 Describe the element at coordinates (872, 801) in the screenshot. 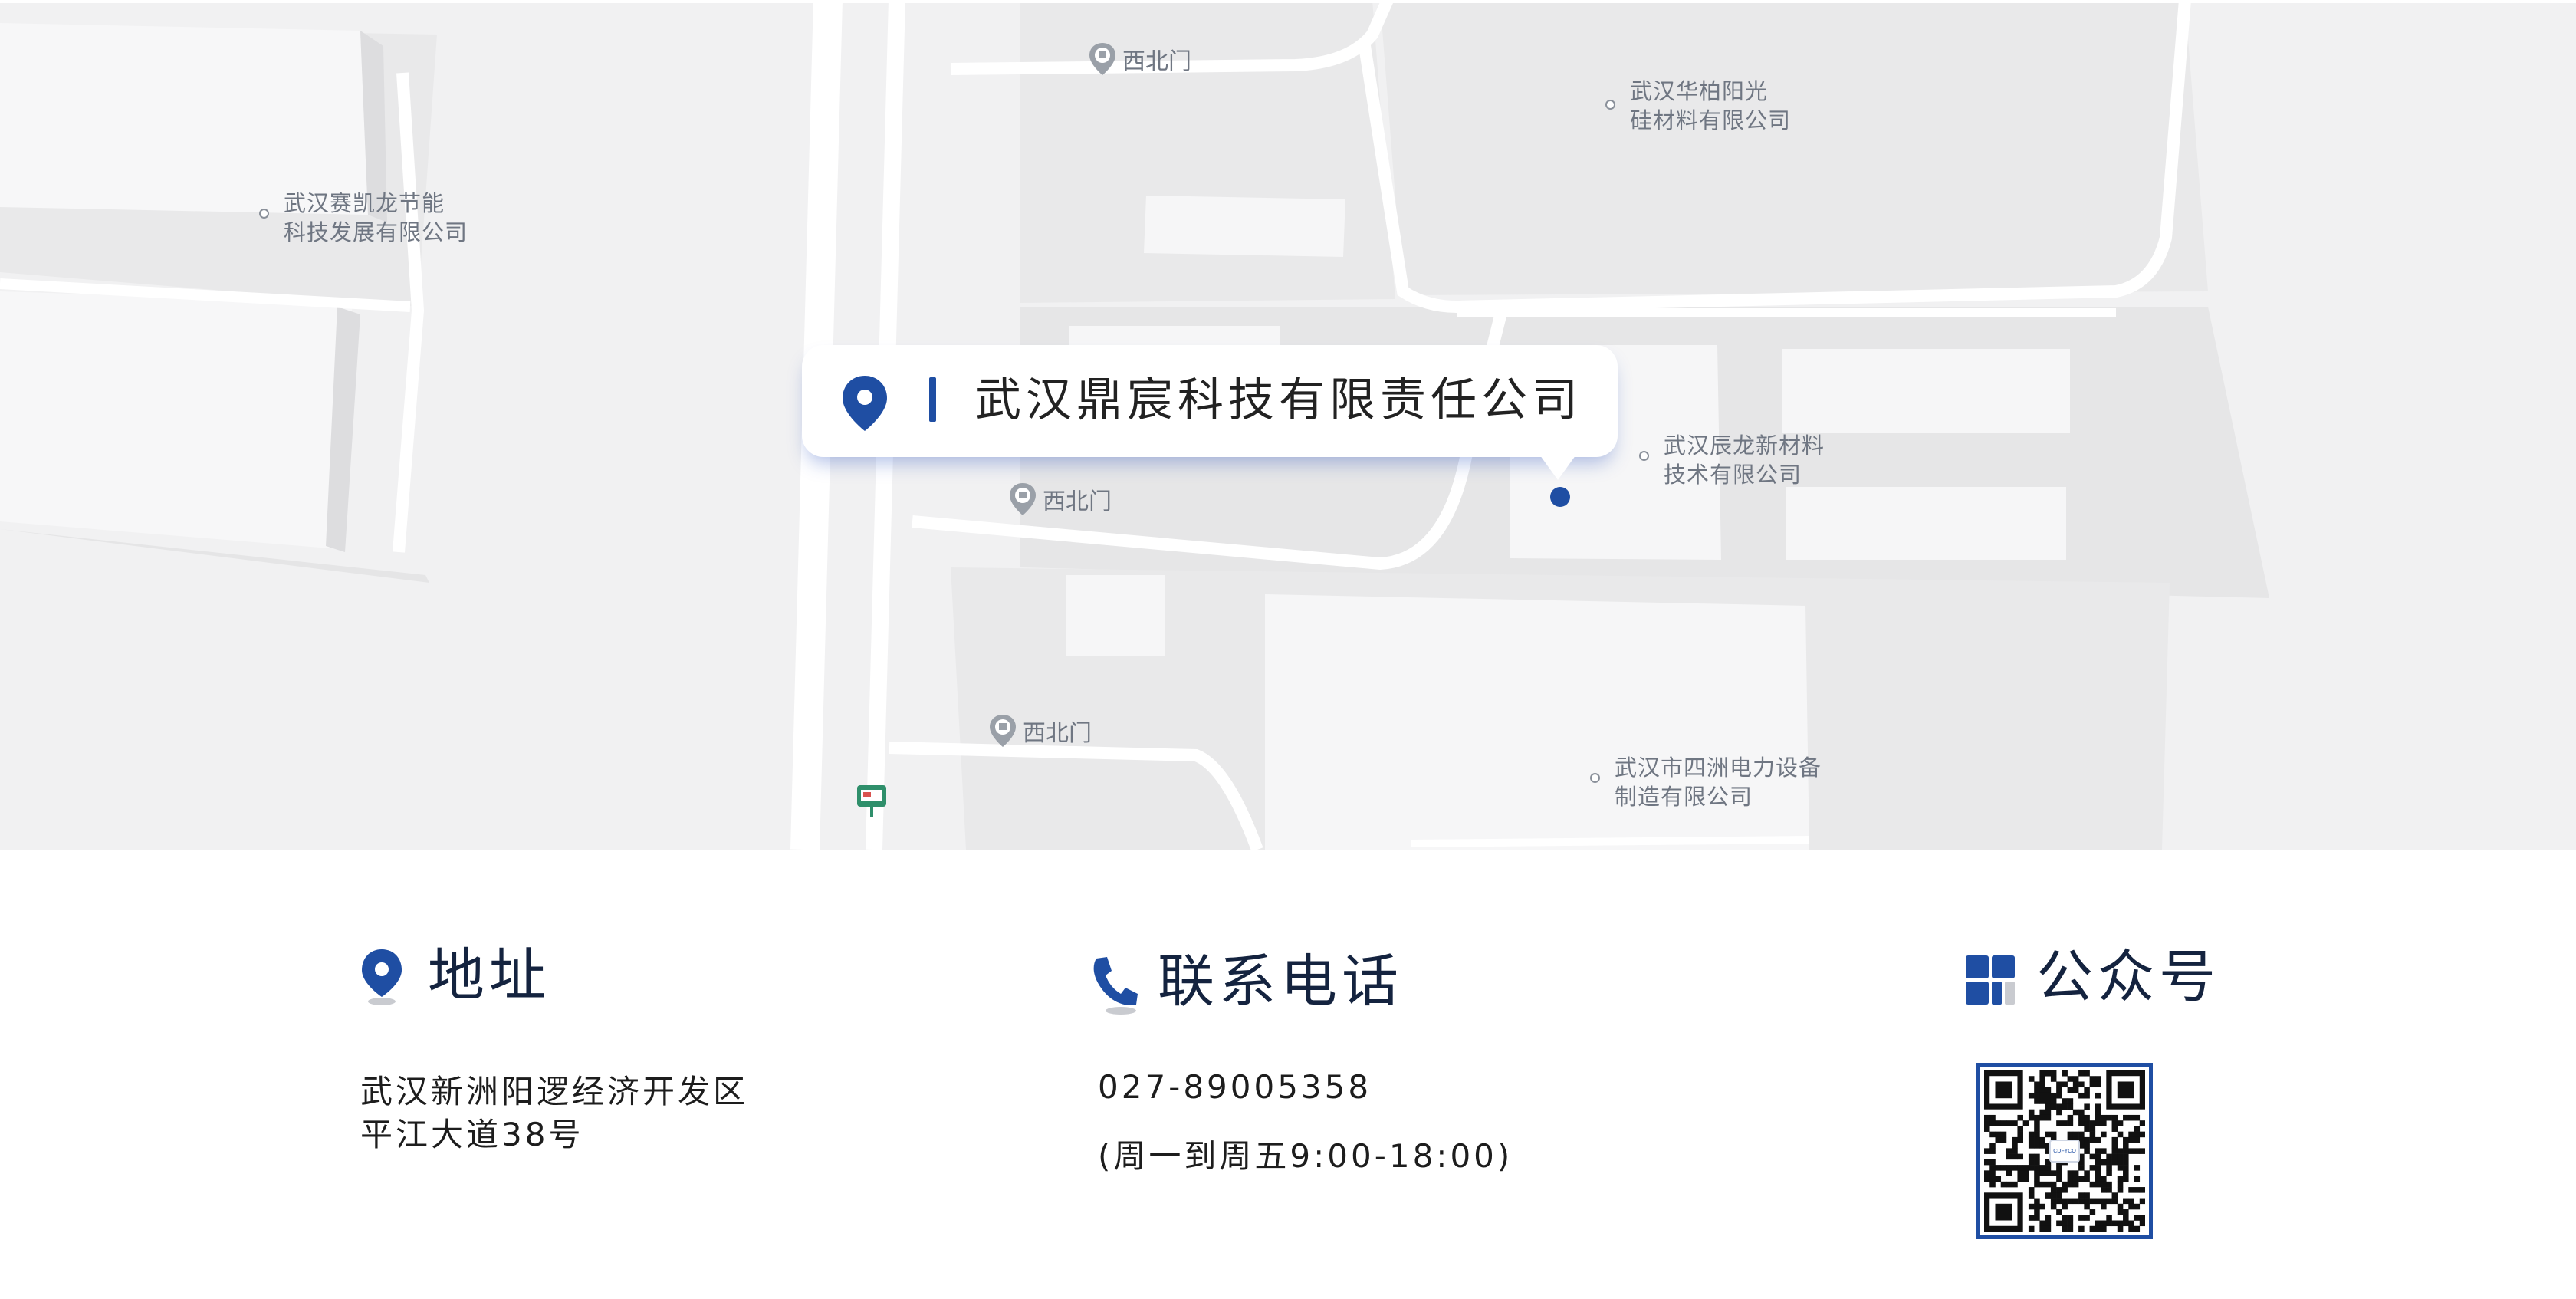

I see `bus-stop-icon` at that location.